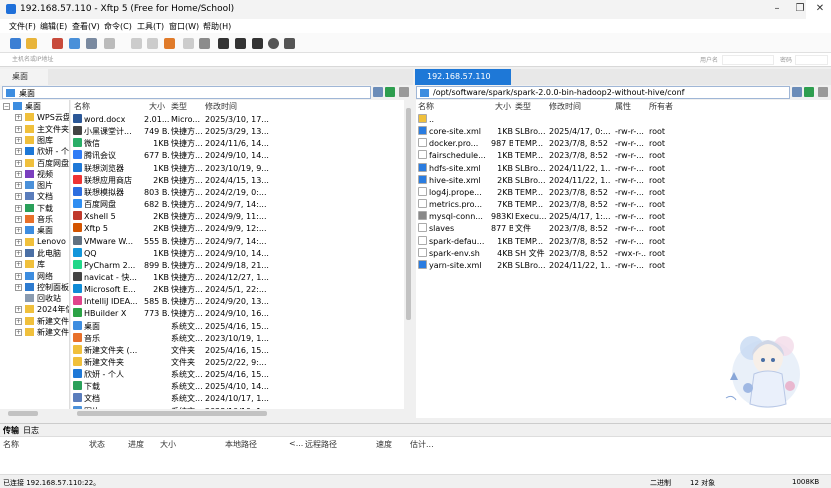 The width and height of the screenshot is (831, 488). What do you see at coordinates (152, 43) in the screenshot?
I see `forward-arrow-icon` at bounding box center [152, 43].